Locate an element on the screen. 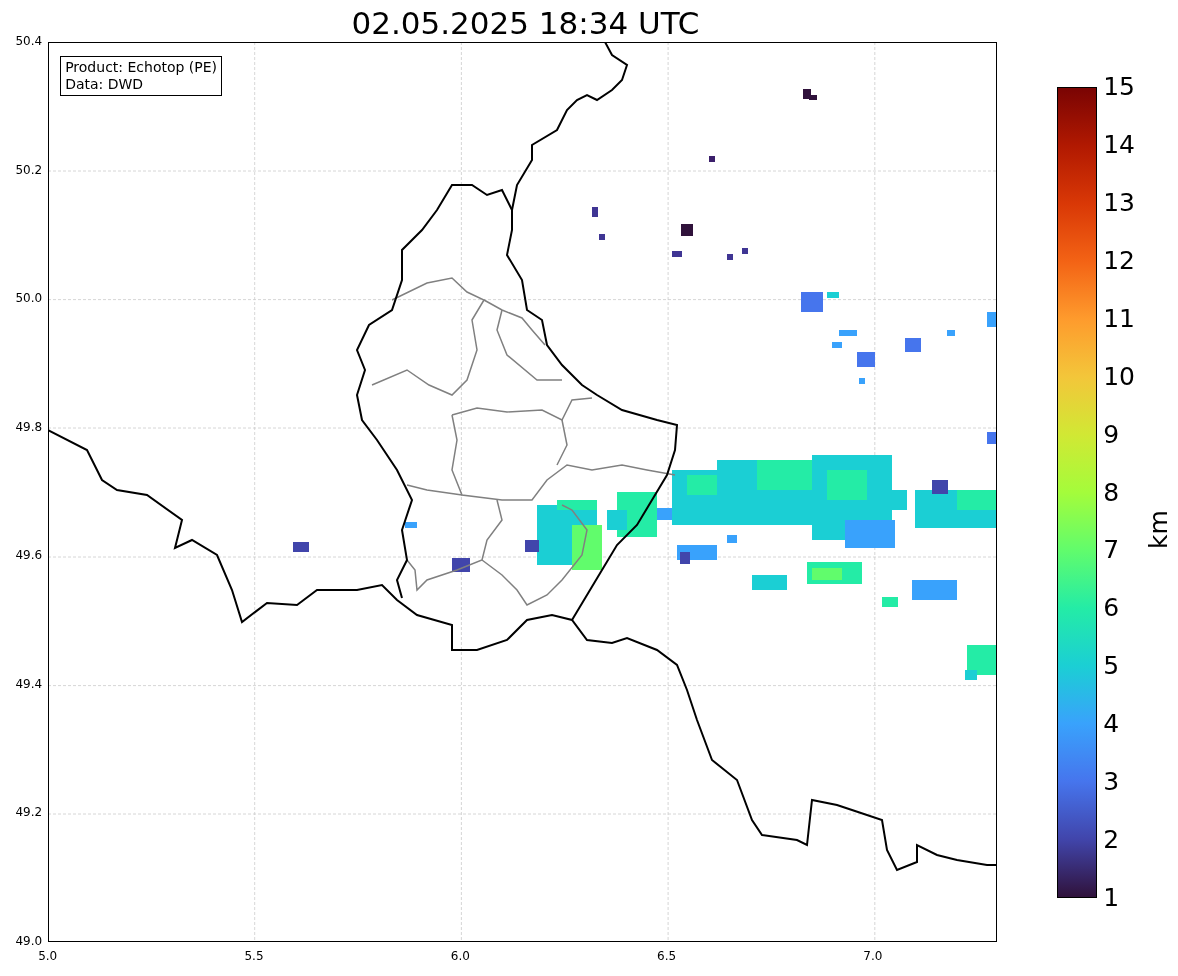 The image size is (1178, 976). colorbar-tick-label: 3 is located at coordinates (1111, 782).